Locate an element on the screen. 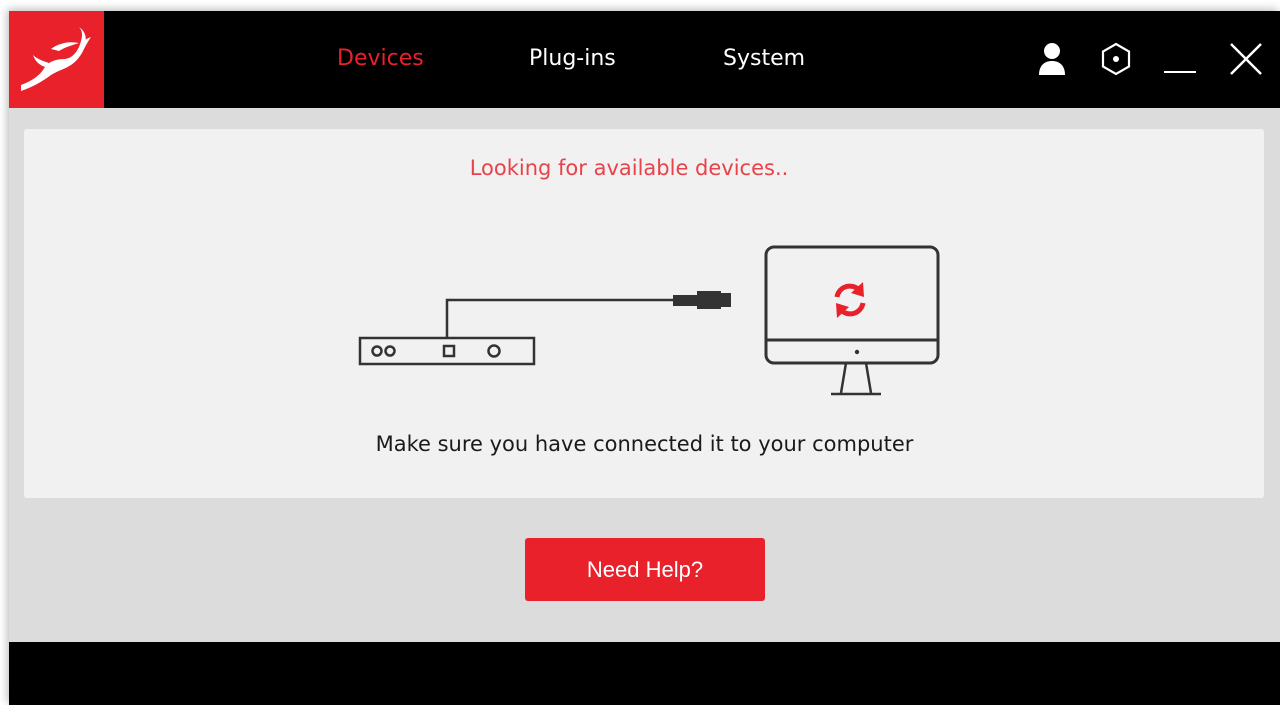 The image size is (1280, 705). refresh-icon is located at coordinates (850, 300).